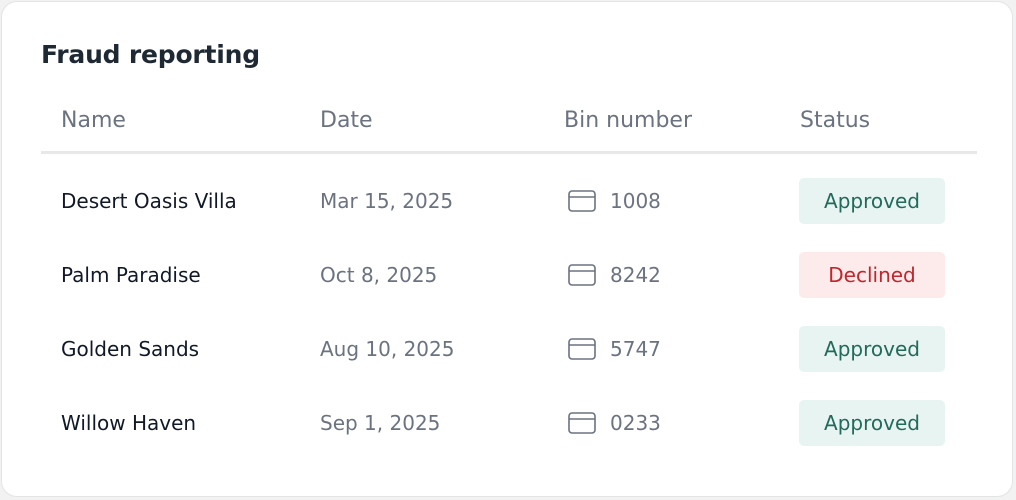 The image size is (1016, 500). Describe the element at coordinates (635, 349) in the screenshot. I see `bin-number: 5747` at that location.